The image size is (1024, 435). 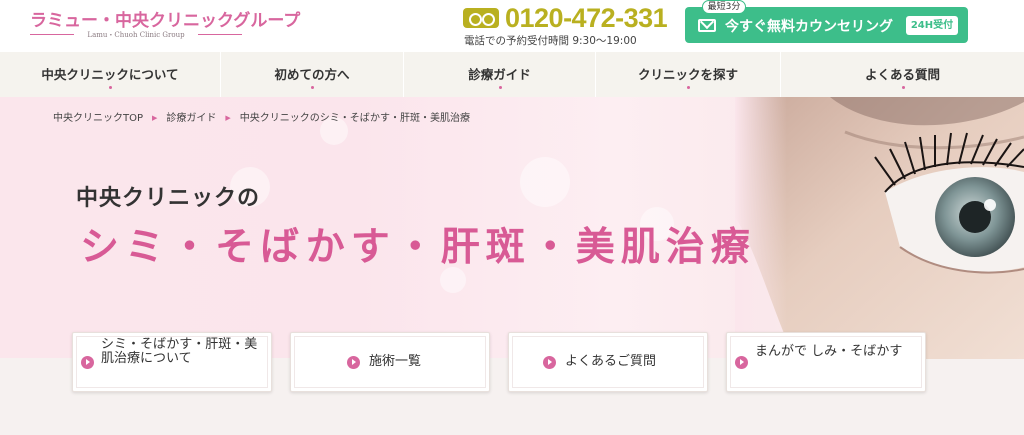 What do you see at coordinates (165, 21) in the screenshot?
I see `logo-title: ラミュー・中央クリニックグループ` at bounding box center [165, 21].